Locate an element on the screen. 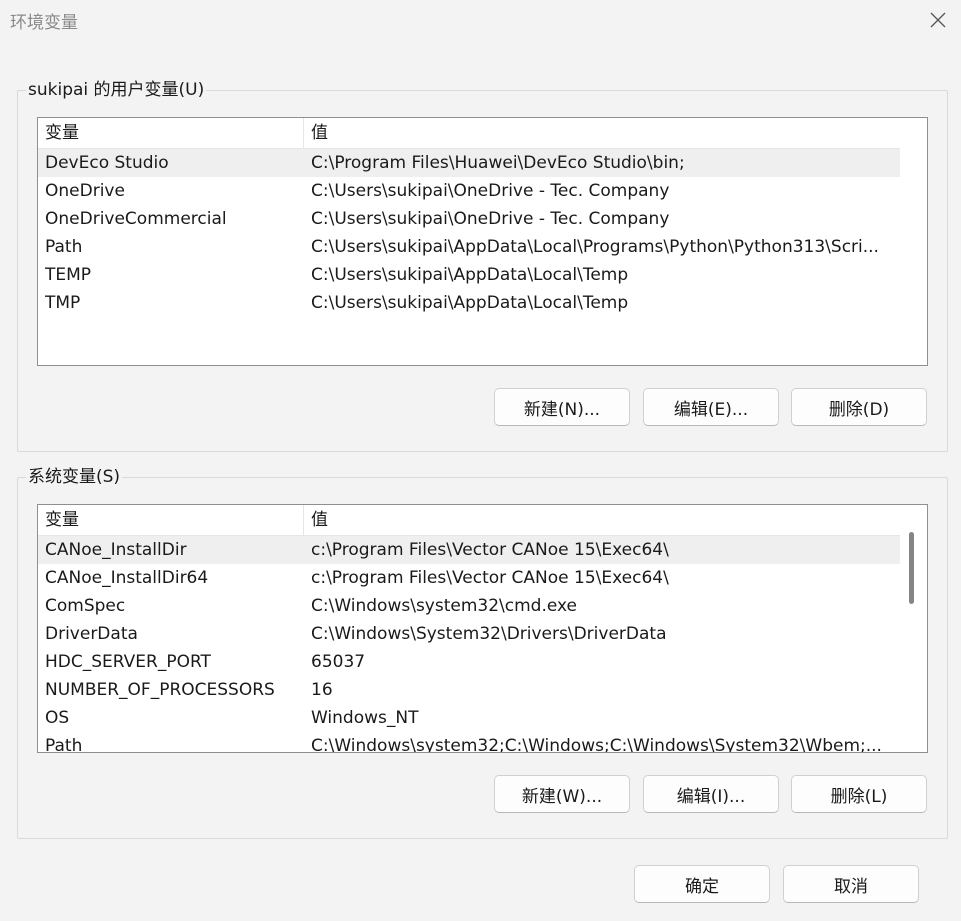 The width and height of the screenshot is (961, 921). system-delete-button: 删除(L) is located at coordinates (859, 794).